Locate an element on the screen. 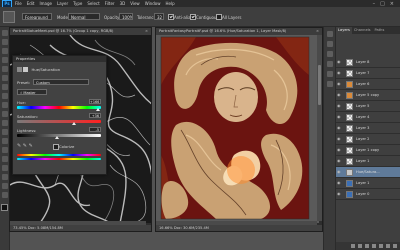 The image size is (400, 250). right-vertical-scrollbar is located at coordinates (319, 128).